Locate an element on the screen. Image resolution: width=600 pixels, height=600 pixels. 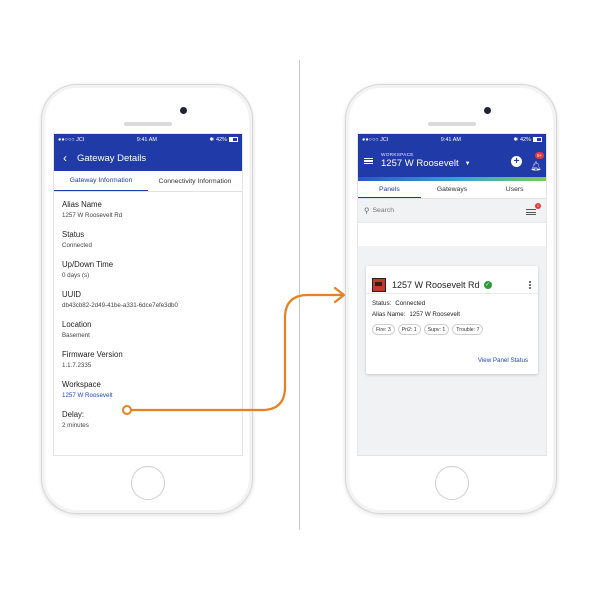
tab-bar: Panels Gateways Users is located at coordinates (452, 190).